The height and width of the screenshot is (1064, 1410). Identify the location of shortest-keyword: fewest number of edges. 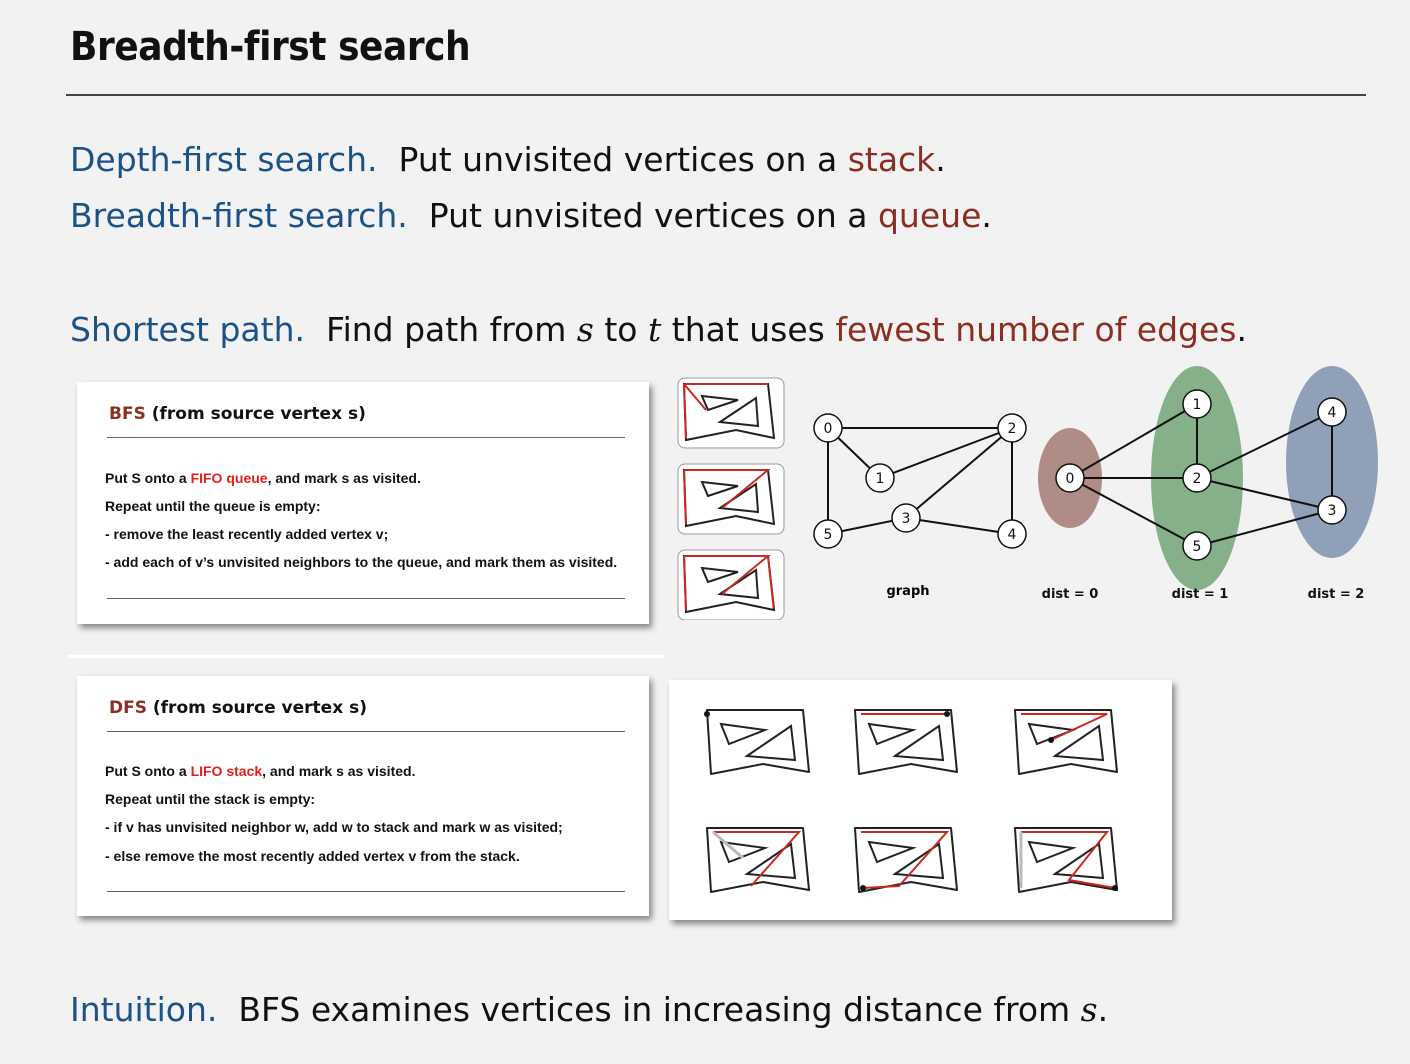
(1036, 329).